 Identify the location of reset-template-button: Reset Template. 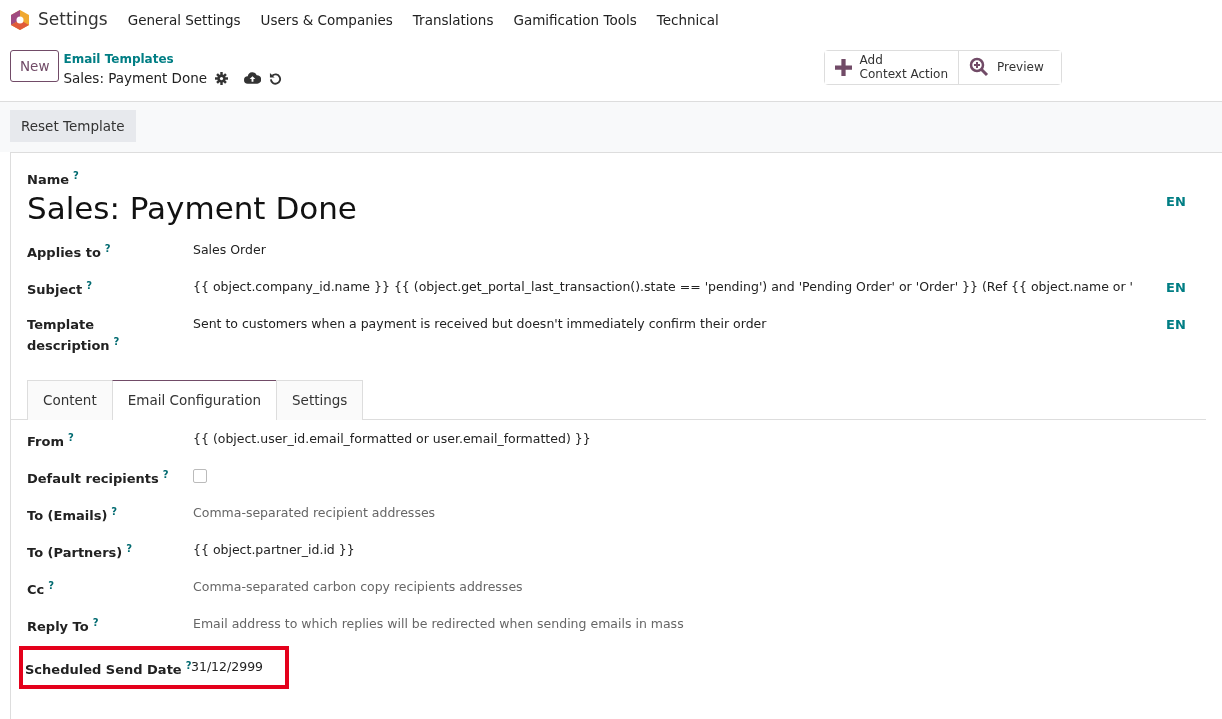
(73, 126).